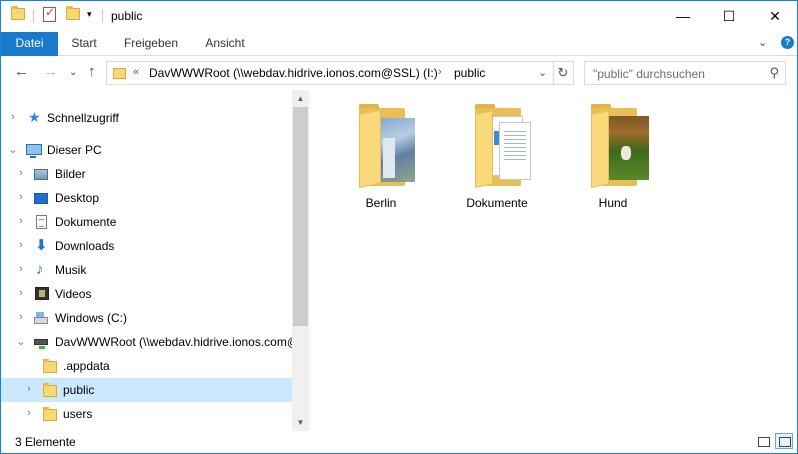 The image size is (798, 454). I want to click on nav-label: Dieser PC, so click(74, 150).